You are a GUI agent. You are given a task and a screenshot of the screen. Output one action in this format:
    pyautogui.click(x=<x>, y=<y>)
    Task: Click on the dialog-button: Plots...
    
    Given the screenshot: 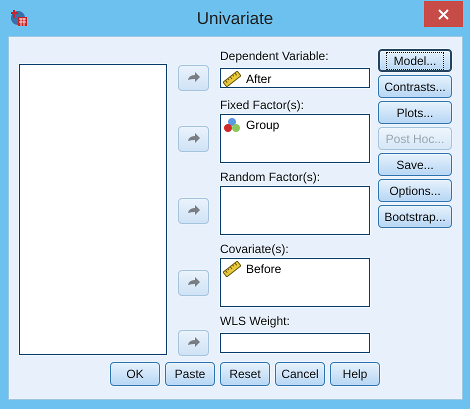 What is the action you would take?
    pyautogui.click(x=415, y=112)
    